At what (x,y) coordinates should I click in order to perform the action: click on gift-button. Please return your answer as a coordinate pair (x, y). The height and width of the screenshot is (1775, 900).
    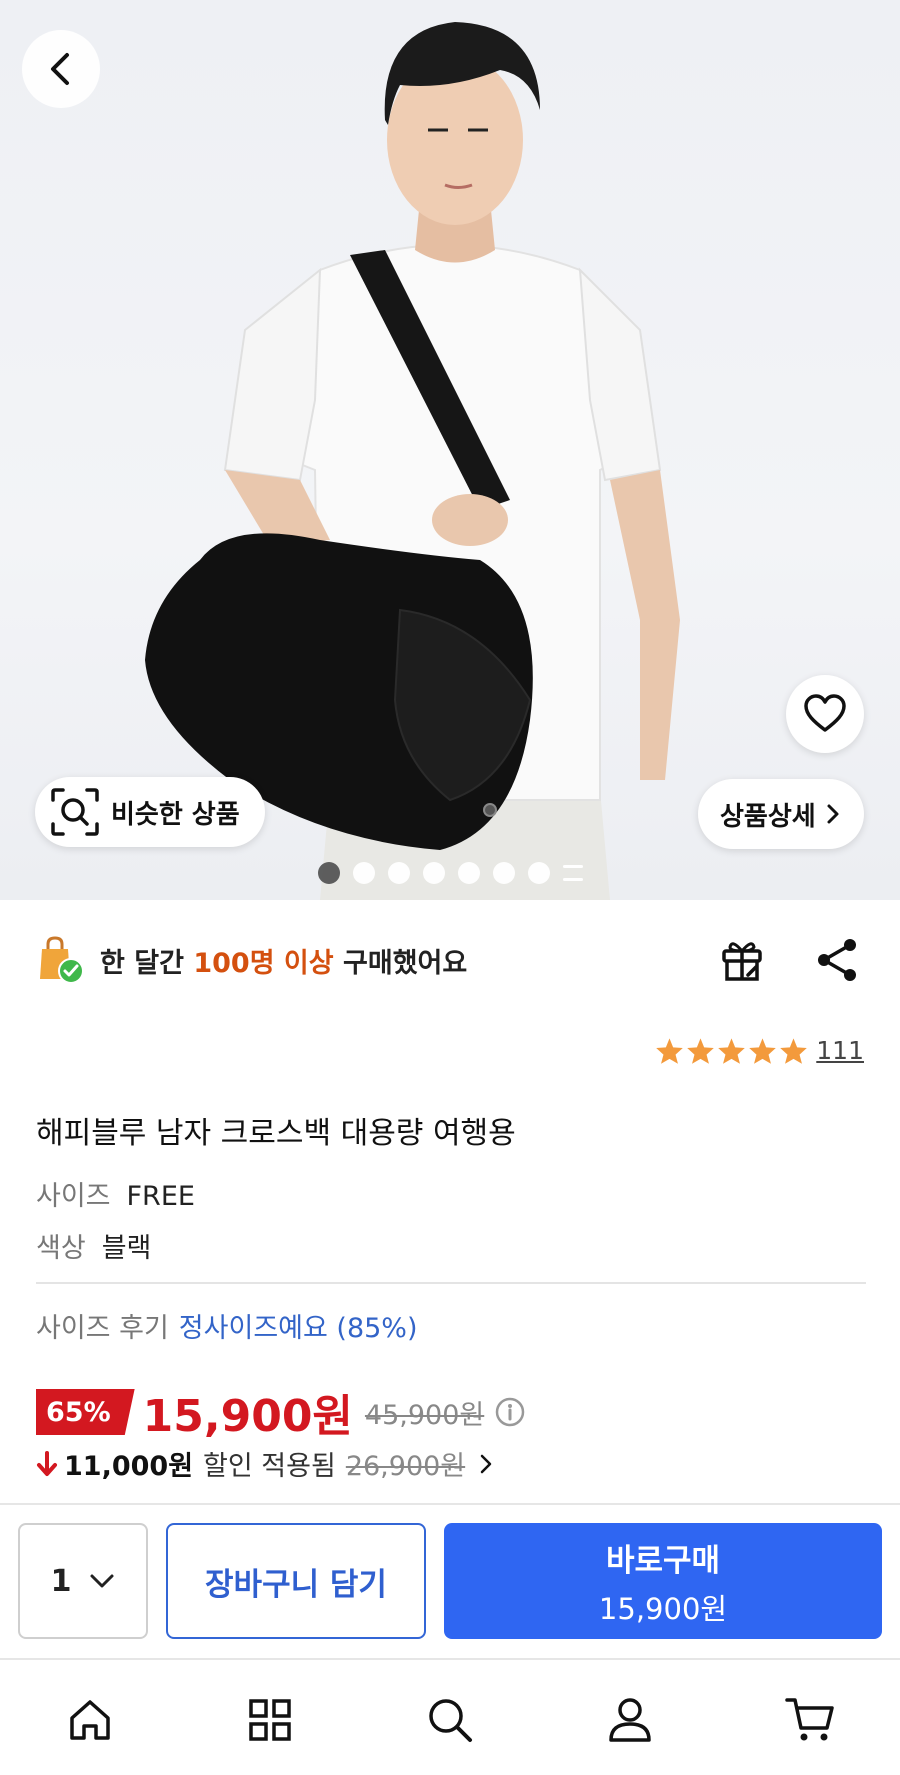
    Looking at the image, I should click on (742, 962).